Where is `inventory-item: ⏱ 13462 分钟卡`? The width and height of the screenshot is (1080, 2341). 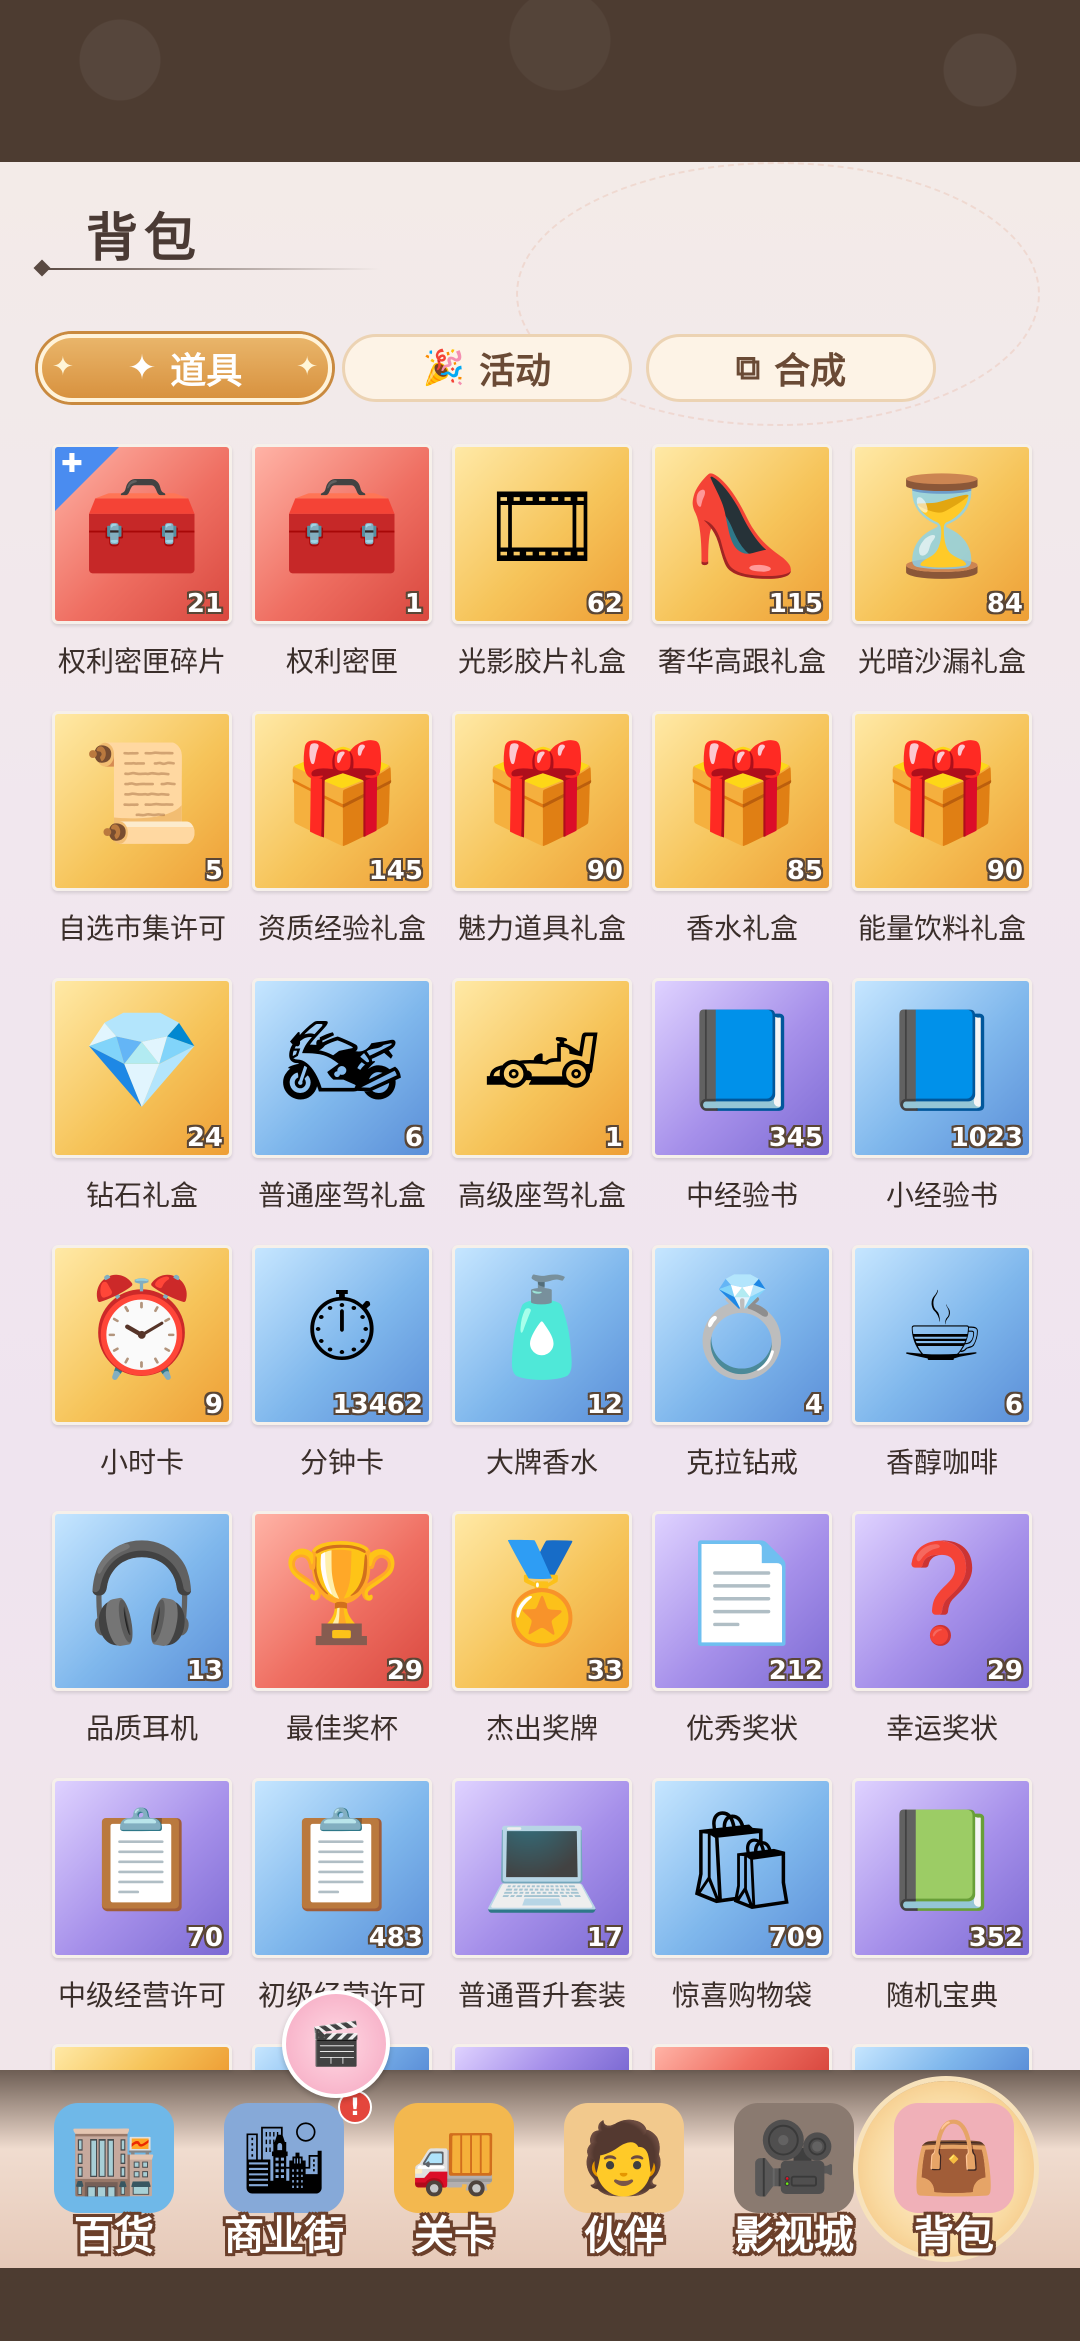
inventory-item: ⏱ 13462 分钟卡 is located at coordinates (342, 1362).